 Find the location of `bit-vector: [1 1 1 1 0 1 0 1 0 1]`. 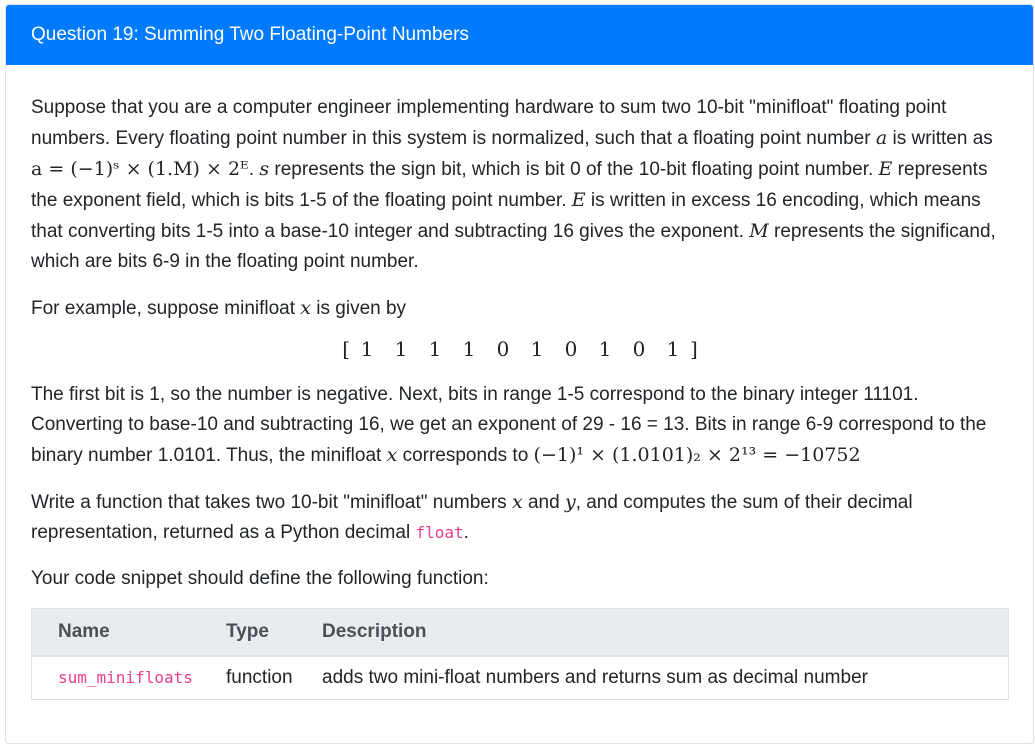

bit-vector: [1 1 1 1 0 1 0 1 0 1] is located at coordinates (520, 349).